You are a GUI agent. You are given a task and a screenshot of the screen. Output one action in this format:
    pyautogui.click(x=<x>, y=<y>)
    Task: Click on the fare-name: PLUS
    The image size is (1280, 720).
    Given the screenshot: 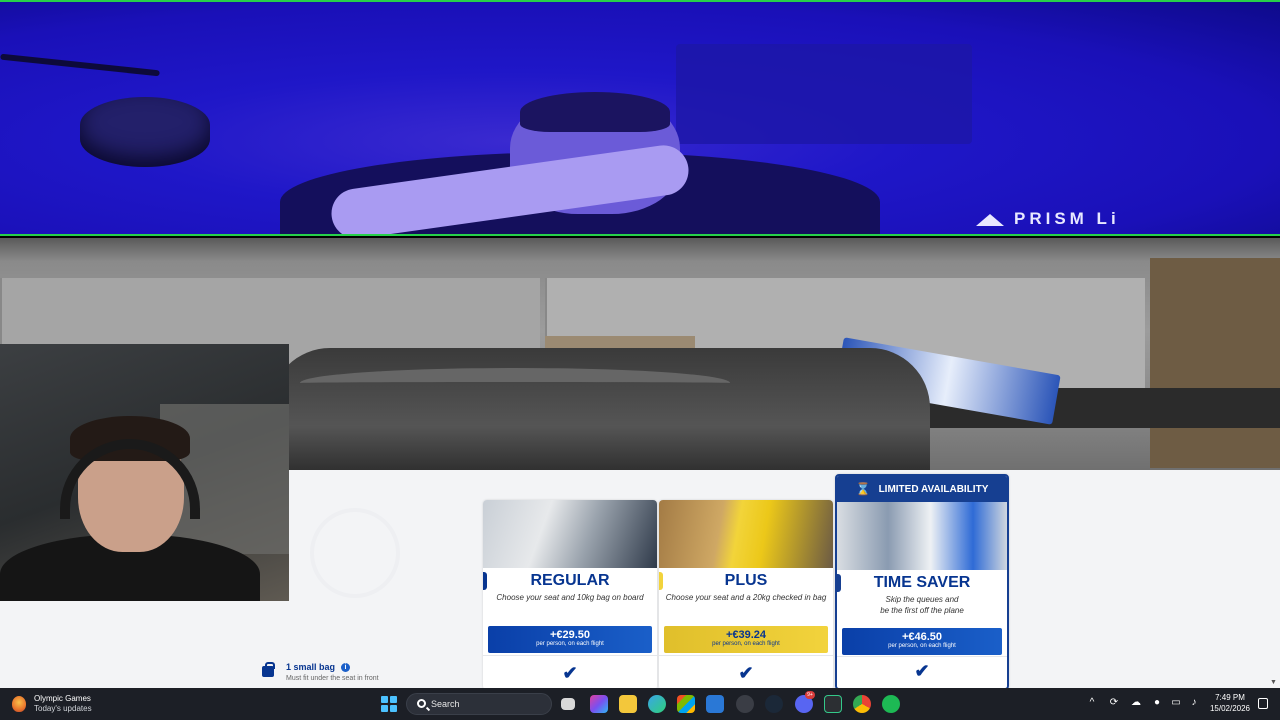 What is the action you would take?
    pyautogui.click(x=746, y=580)
    